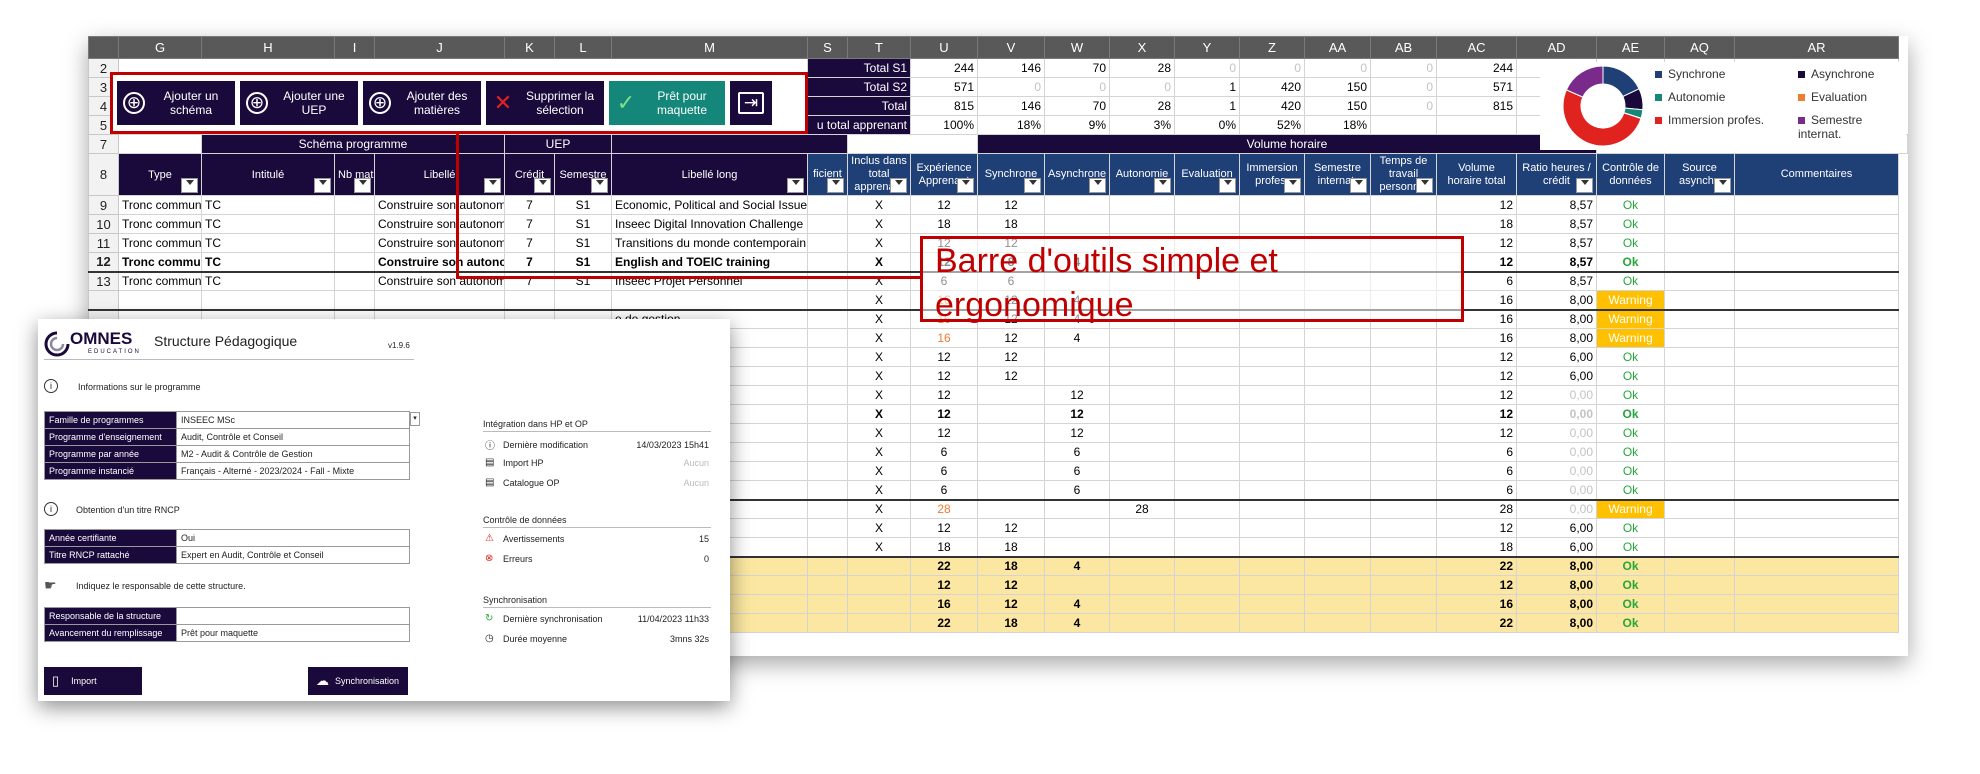 Image resolution: width=1980 pixels, height=774 pixels. I want to click on cell-libelle-long: Inseec Projet Personnel, so click(709, 281).